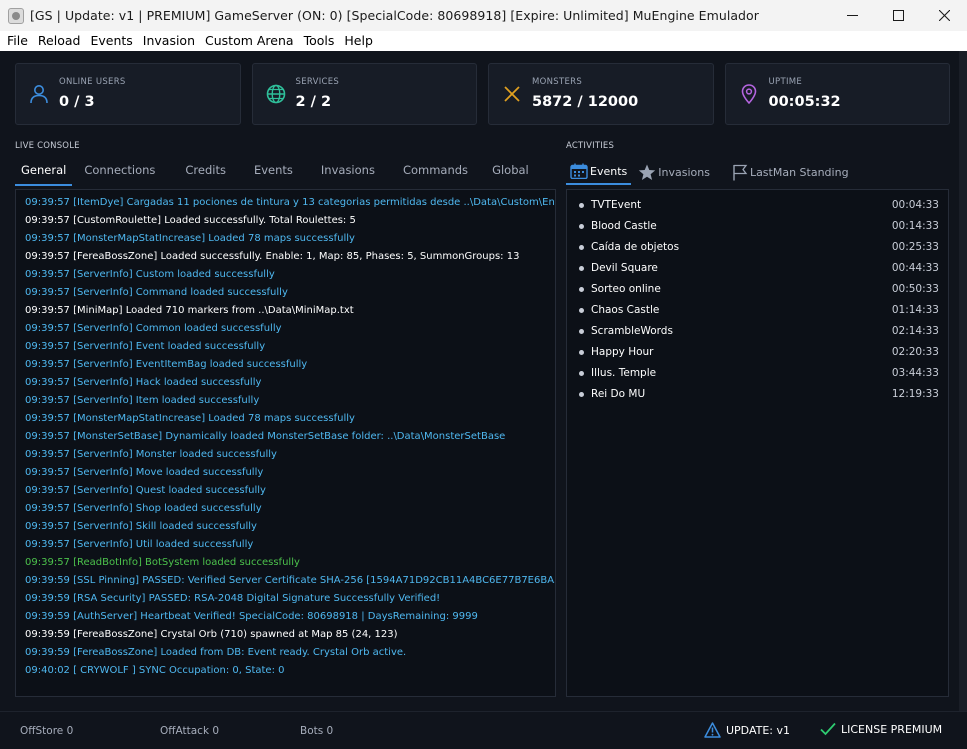 The width and height of the screenshot is (967, 749). I want to click on license-status: LICENSE PREMIUM, so click(881, 729).